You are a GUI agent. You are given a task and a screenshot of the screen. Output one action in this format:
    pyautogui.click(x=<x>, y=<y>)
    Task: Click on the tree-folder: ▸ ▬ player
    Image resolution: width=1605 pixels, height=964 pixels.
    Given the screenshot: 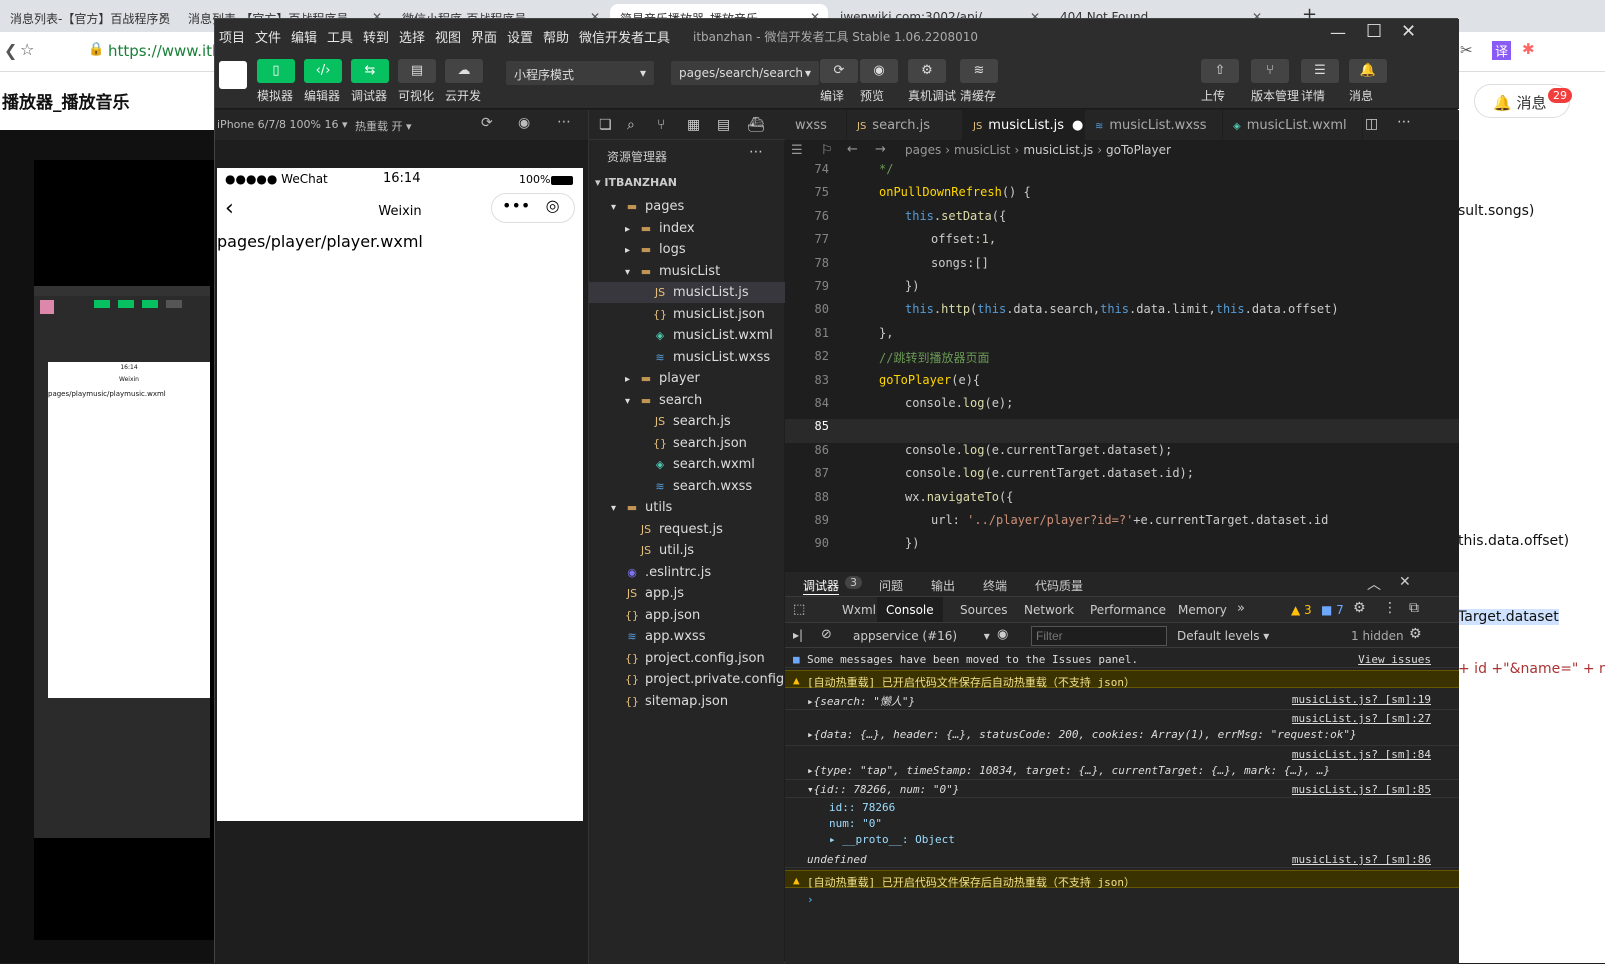 What is the action you would take?
    pyautogui.click(x=687, y=378)
    